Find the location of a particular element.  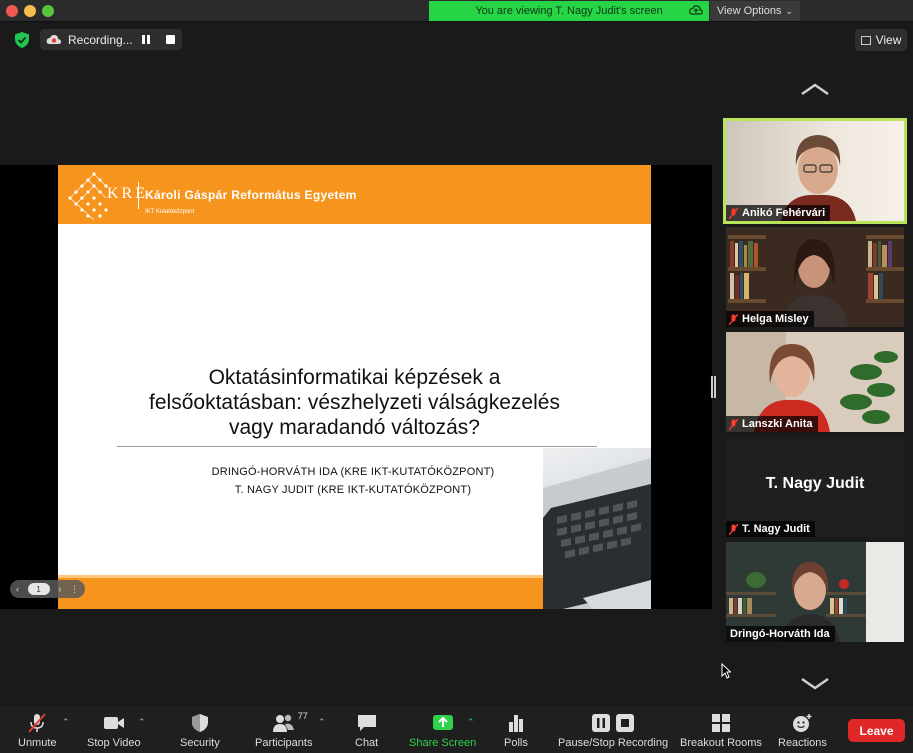

university-name: Károli Gáspár Református Egyetem is located at coordinates (251, 195).